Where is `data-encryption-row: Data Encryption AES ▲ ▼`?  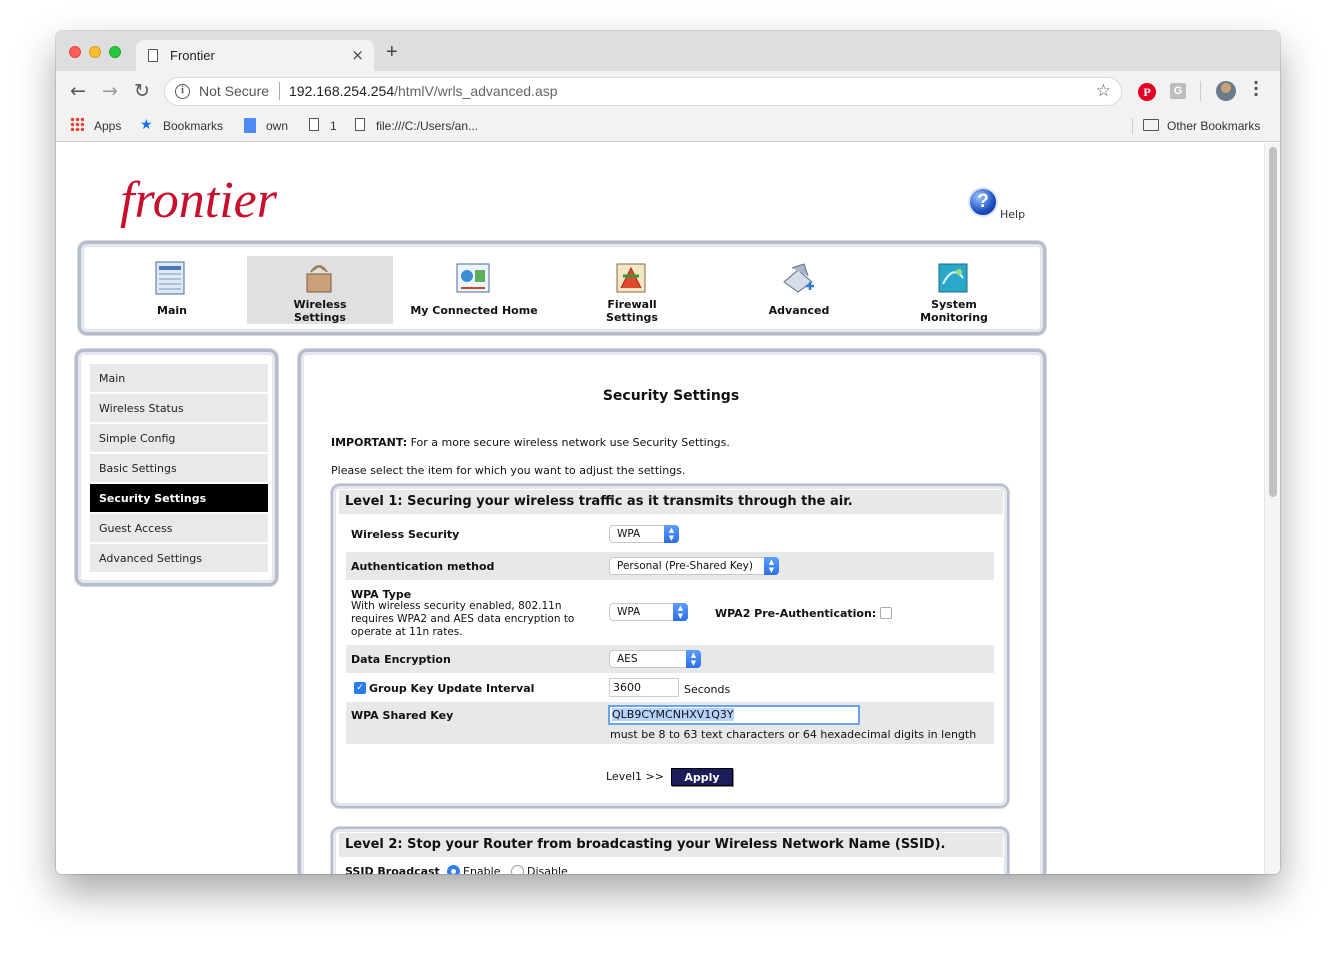 data-encryption-row: Data Encryption AES ▲ ▼ is located at coordinates (670, 659).